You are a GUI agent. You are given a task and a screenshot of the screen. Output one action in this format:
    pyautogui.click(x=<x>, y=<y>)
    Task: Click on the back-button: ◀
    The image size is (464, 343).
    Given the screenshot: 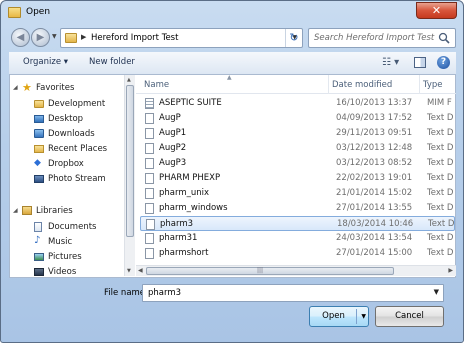 What is the action you would take?
    pyautogui.click(x=20, y=37)
    